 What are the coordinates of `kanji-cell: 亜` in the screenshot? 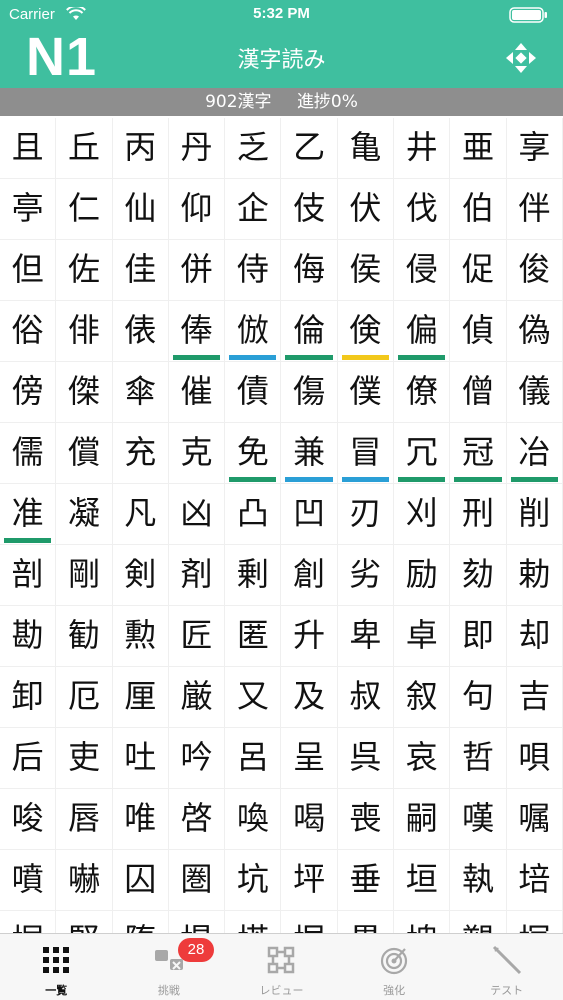 It's located at (478, 148).